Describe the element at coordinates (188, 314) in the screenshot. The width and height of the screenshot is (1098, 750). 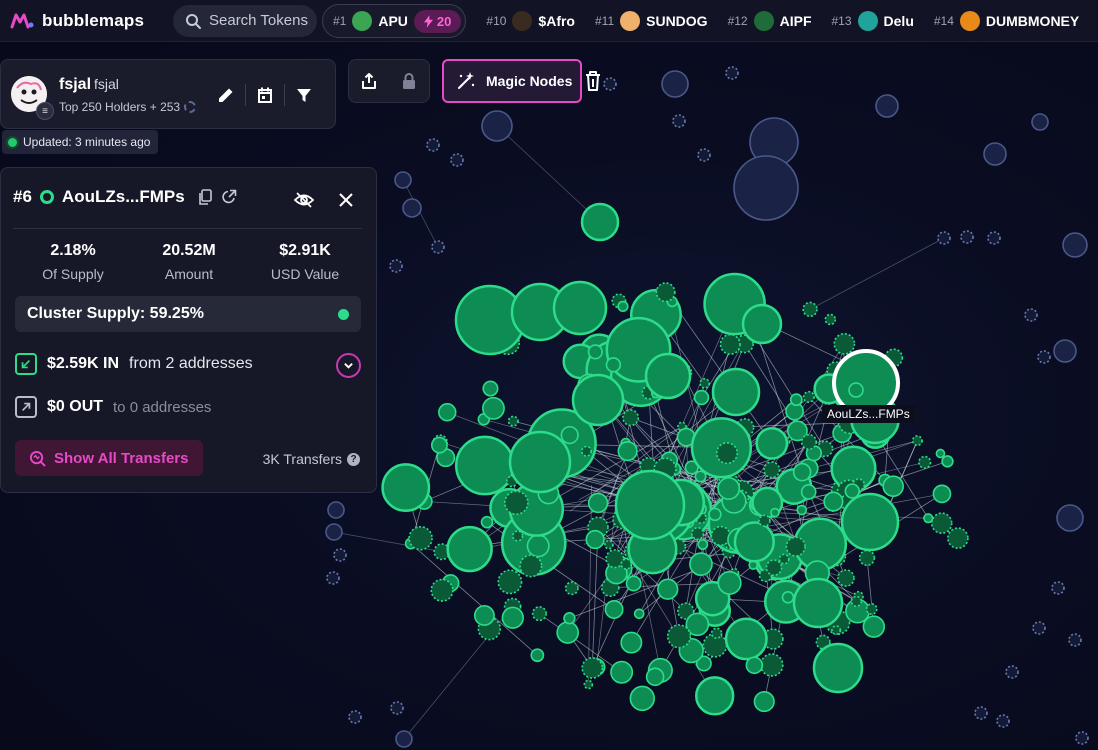
I see `cluster-supply: Cluster Supply: 59.25%` at that location.